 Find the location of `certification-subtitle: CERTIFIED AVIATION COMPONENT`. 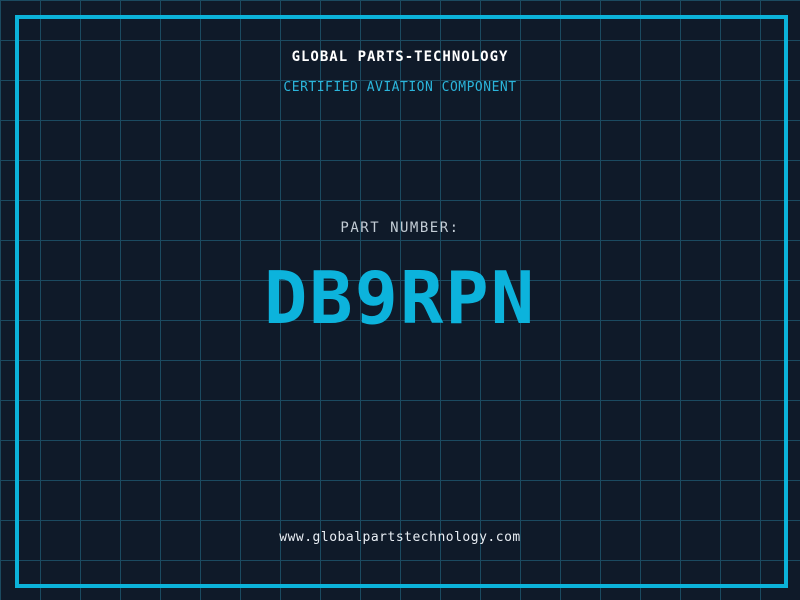

certification-subtitle: CERTIFIED AVIATION COMPONENT is located at coordinates (400, 87).